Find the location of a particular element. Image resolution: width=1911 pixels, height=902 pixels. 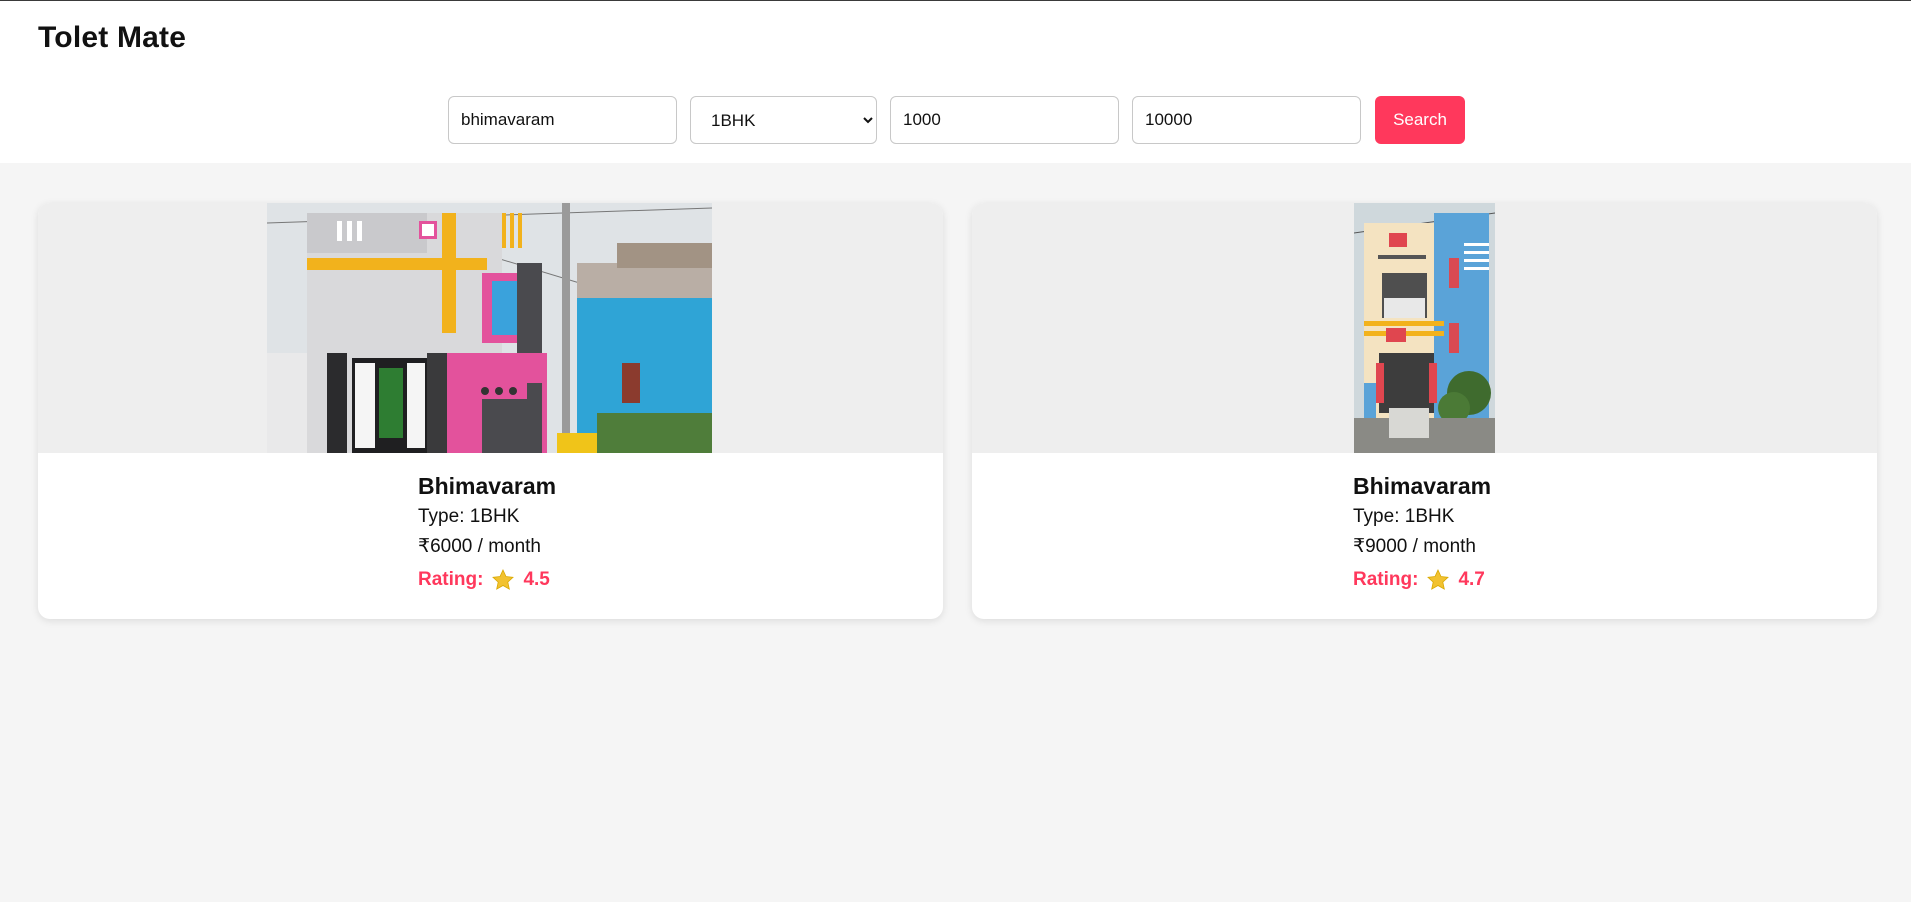

listing-rating: Rating: 4.7 is located at coordinates (1422, 580).